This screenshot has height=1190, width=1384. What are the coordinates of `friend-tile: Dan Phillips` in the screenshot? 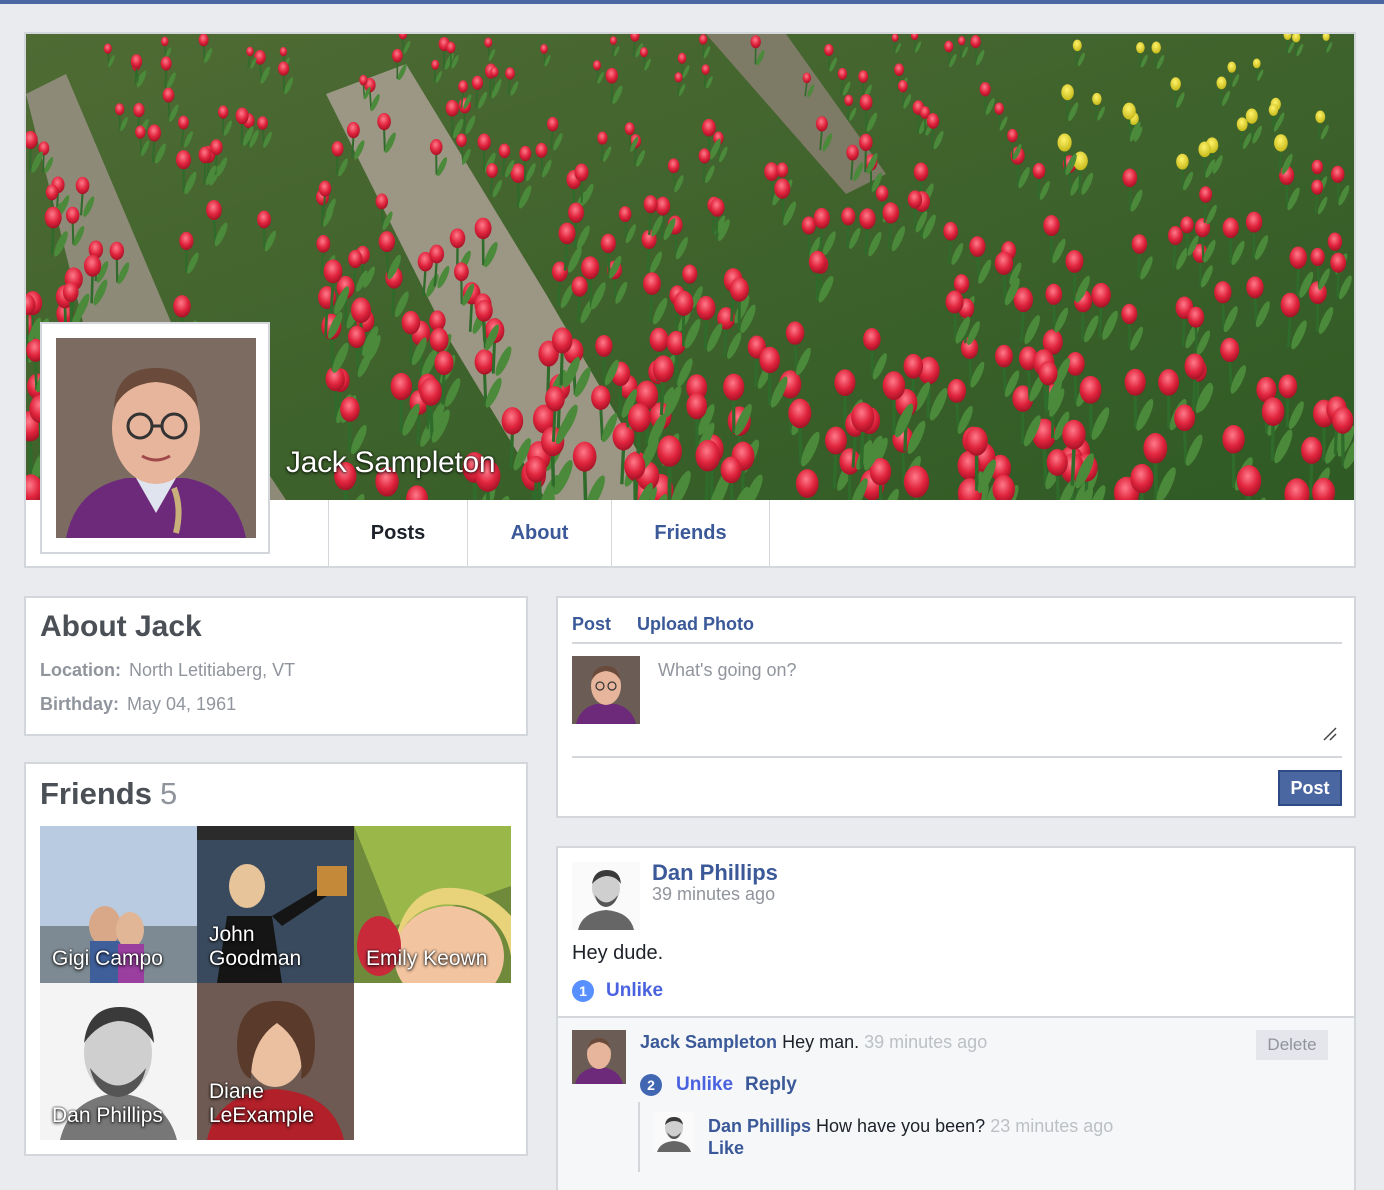 It's located at (118, 1061).